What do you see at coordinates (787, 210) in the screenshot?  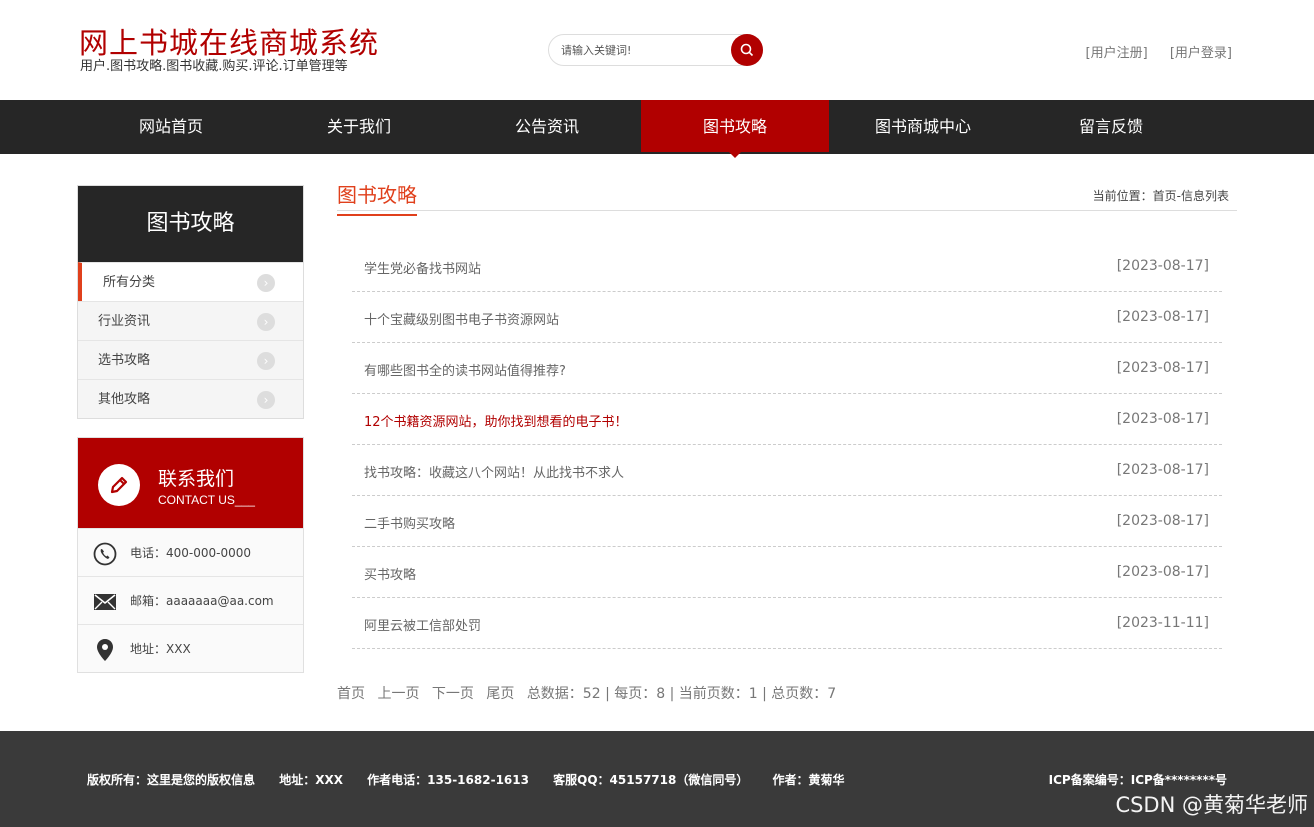 I see `title-divider` at bounding box center [787, 210].